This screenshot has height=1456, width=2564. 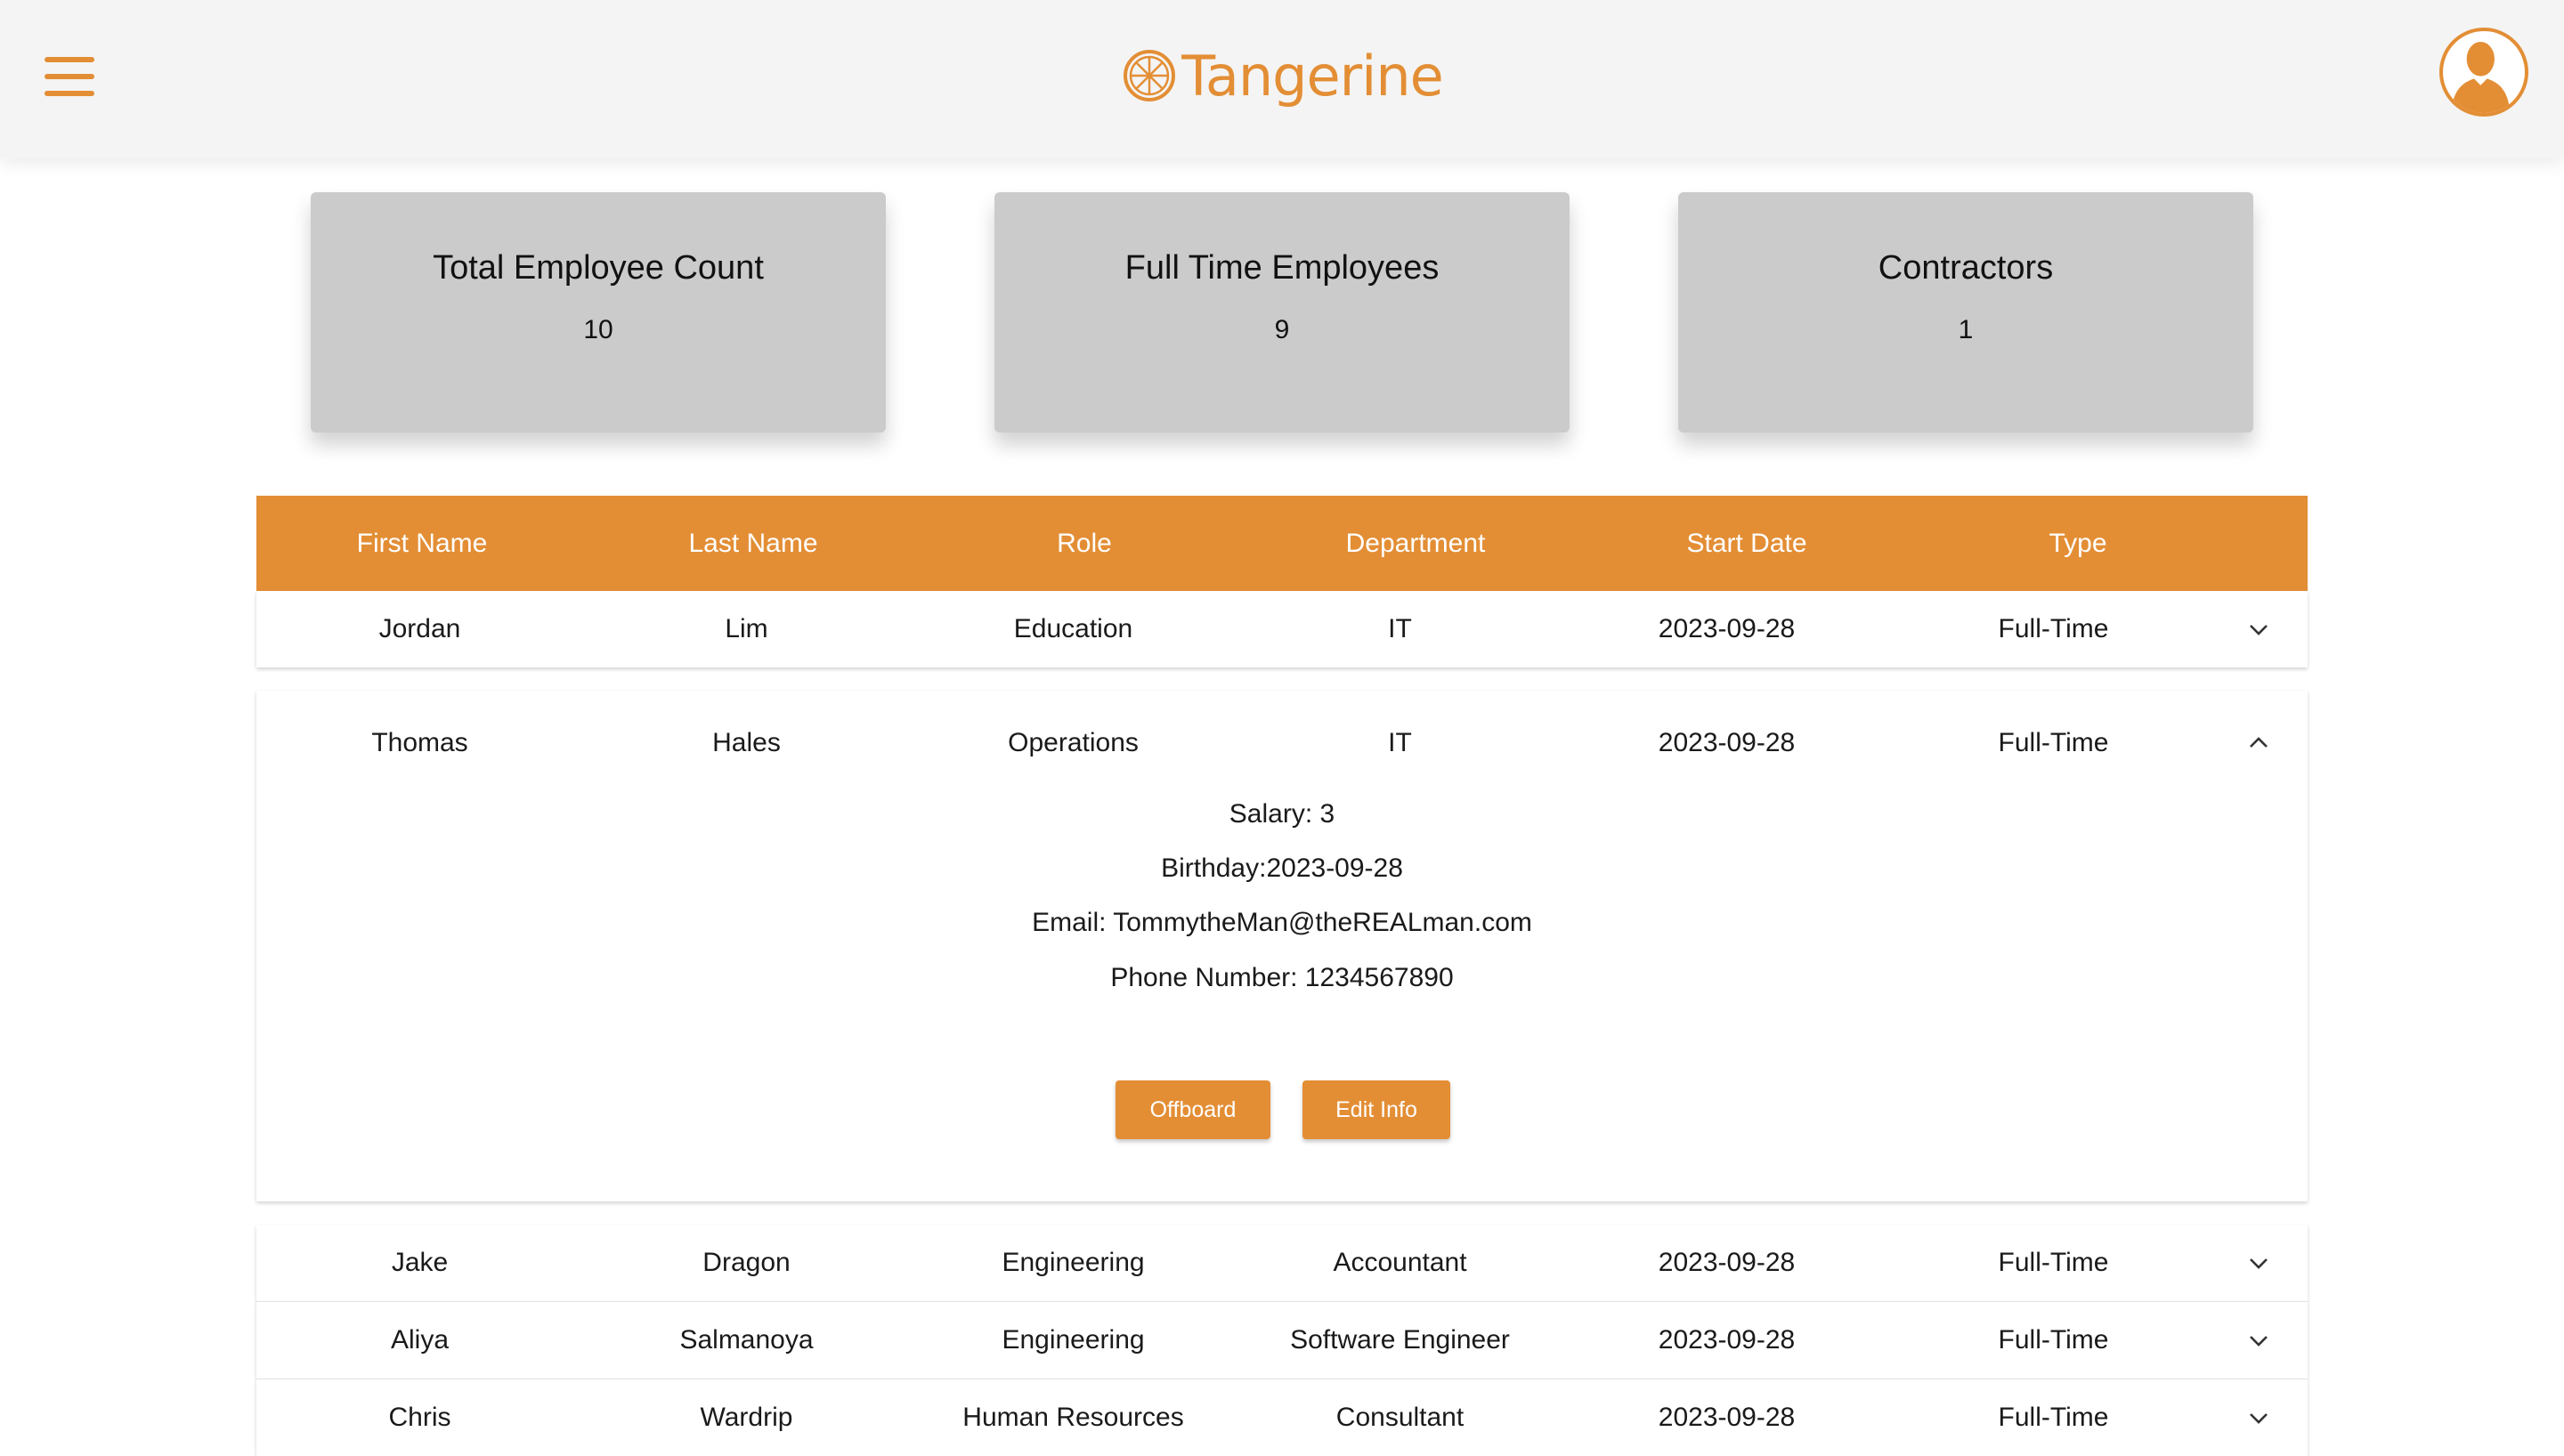 What do you see at coordinates (1965, 312) in the screenshot?
I see `stat-card-contractors: Contractors 1` at bounding box center [1965, 312].